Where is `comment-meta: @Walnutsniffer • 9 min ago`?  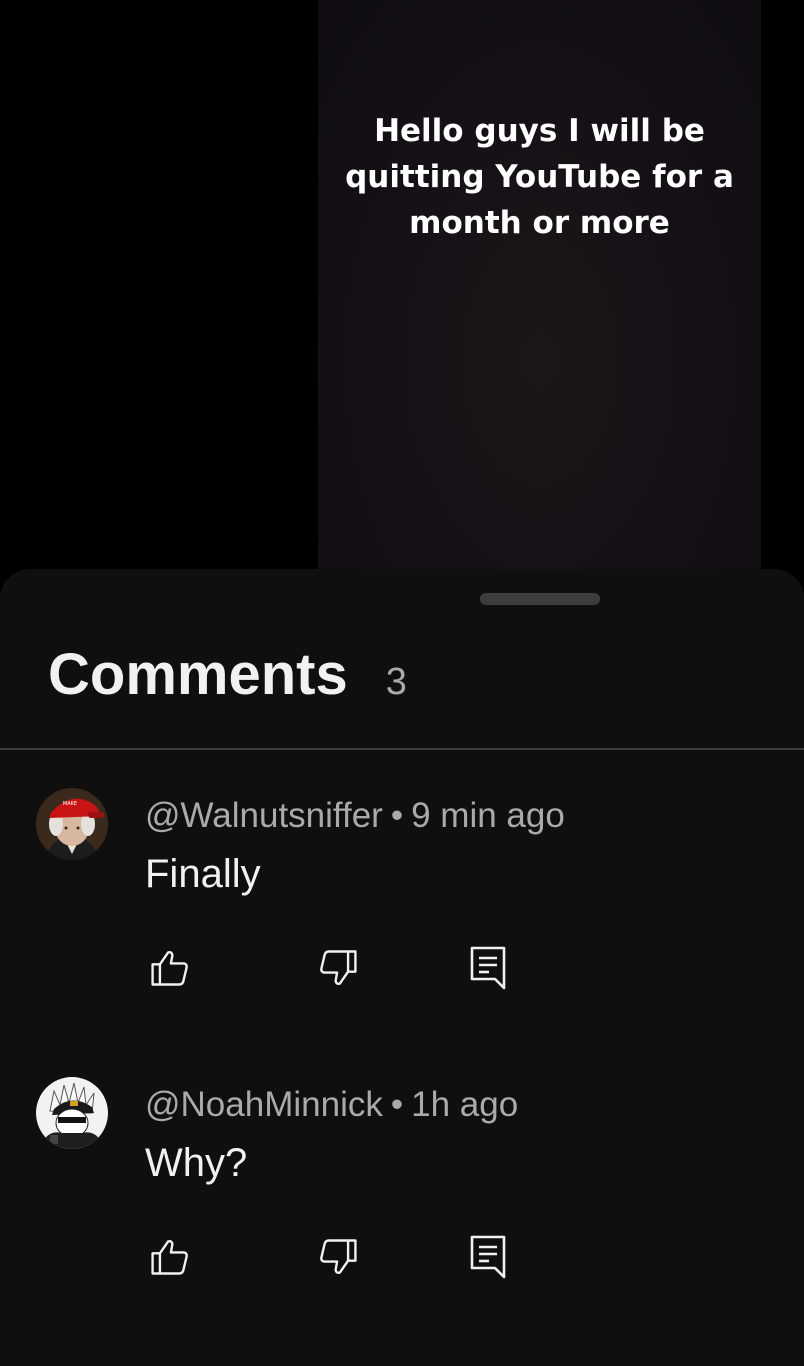
comment-meta: @Walnutsniffer • 9 min ago is located at coordinates (355, 816).